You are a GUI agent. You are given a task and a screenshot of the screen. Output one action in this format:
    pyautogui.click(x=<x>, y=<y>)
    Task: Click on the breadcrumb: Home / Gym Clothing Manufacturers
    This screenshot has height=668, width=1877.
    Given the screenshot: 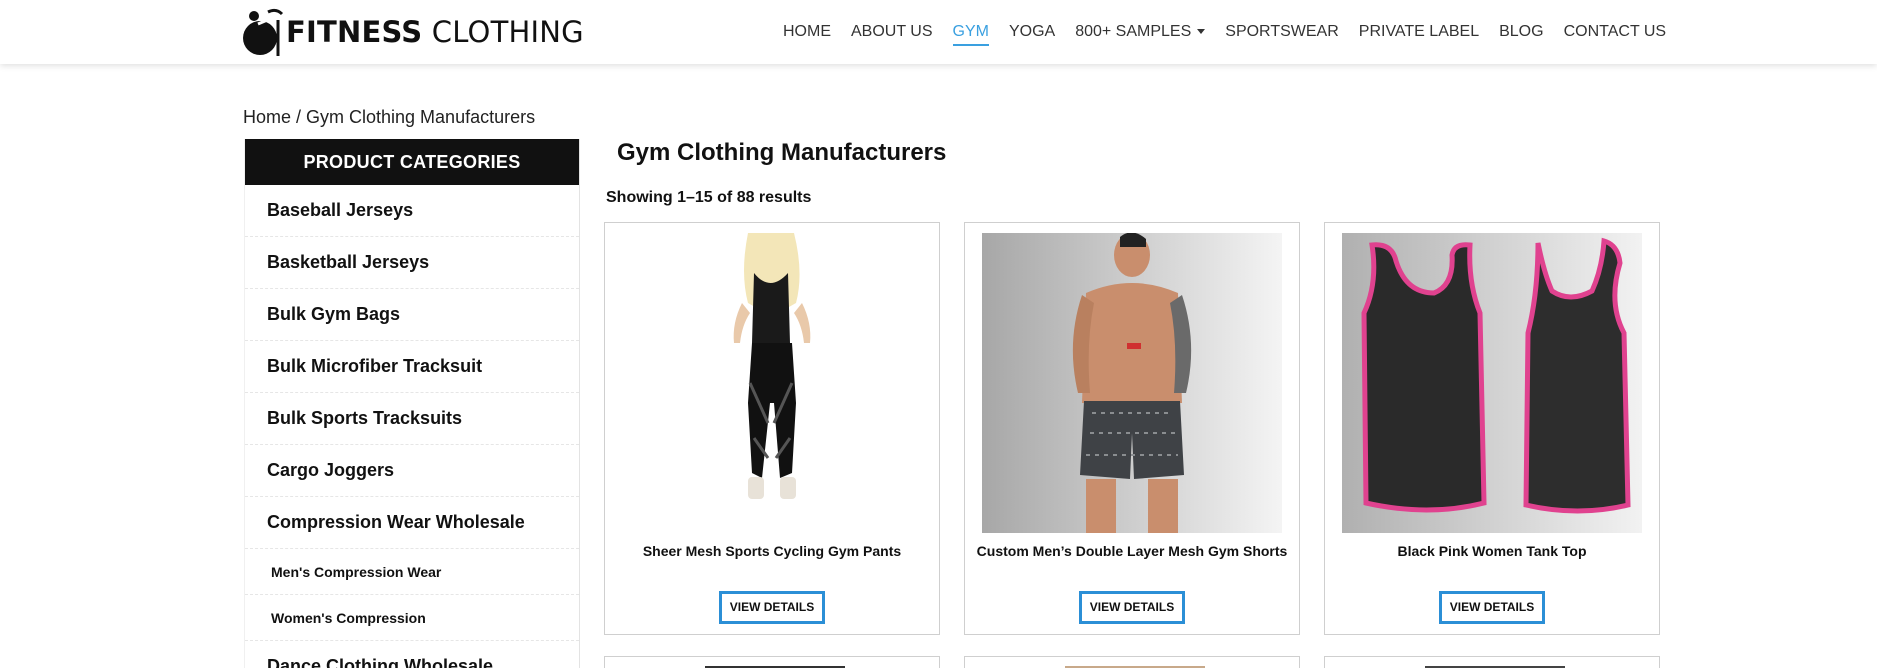 What is the action you would take?
    pyautogui.click(x=389, y=117)
    